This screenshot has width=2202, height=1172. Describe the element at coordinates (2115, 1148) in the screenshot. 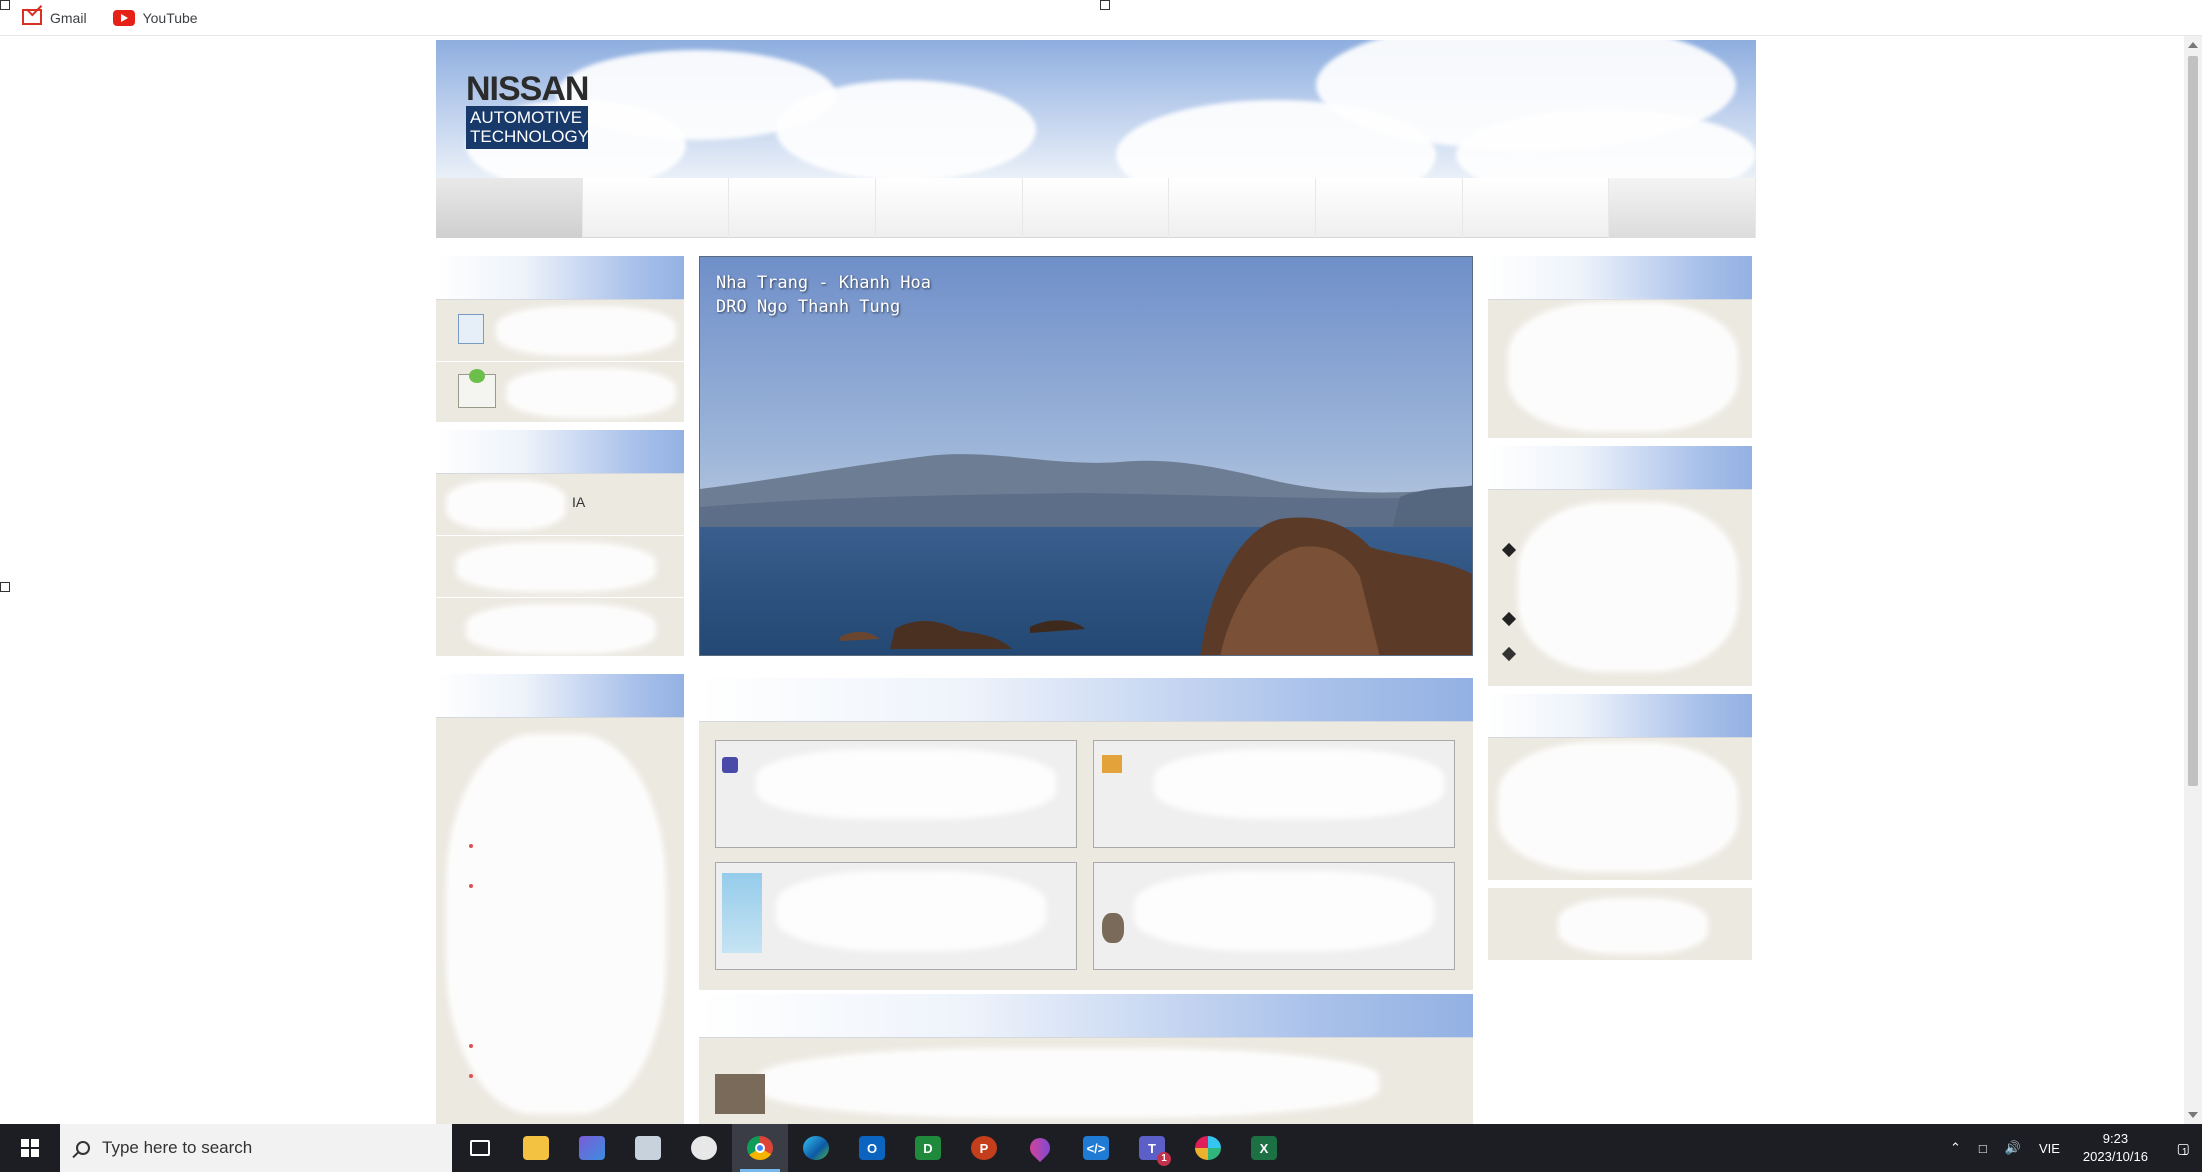

I see `clock: 9:23 2023/10/16` at that location.